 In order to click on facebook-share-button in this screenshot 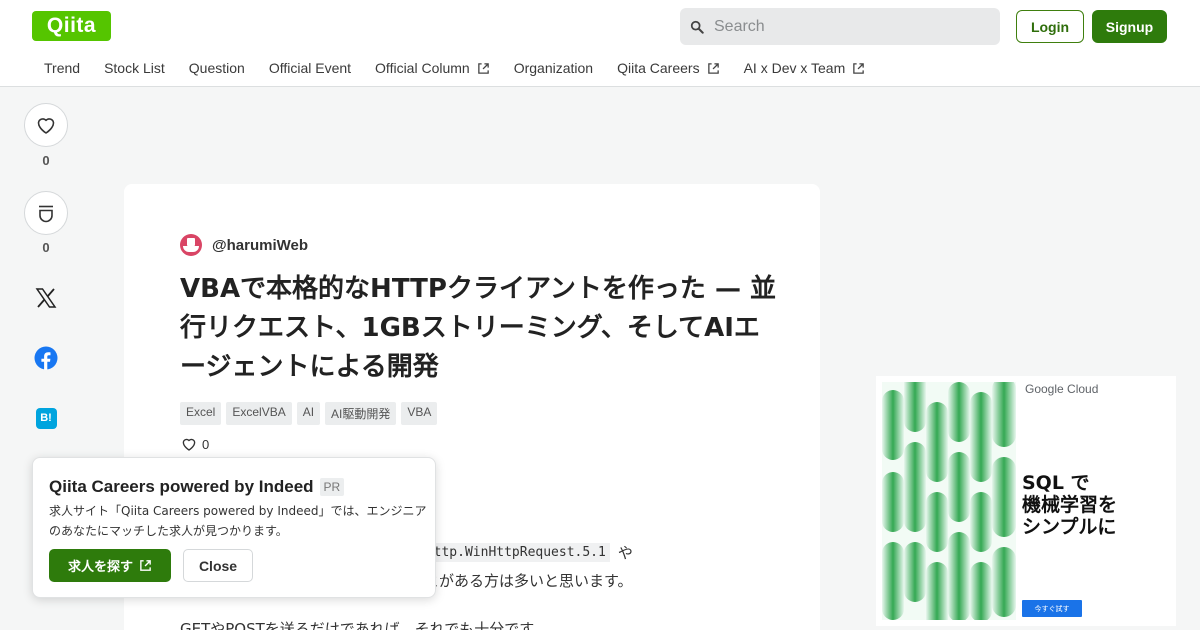, I will do `click(46, 358)`.